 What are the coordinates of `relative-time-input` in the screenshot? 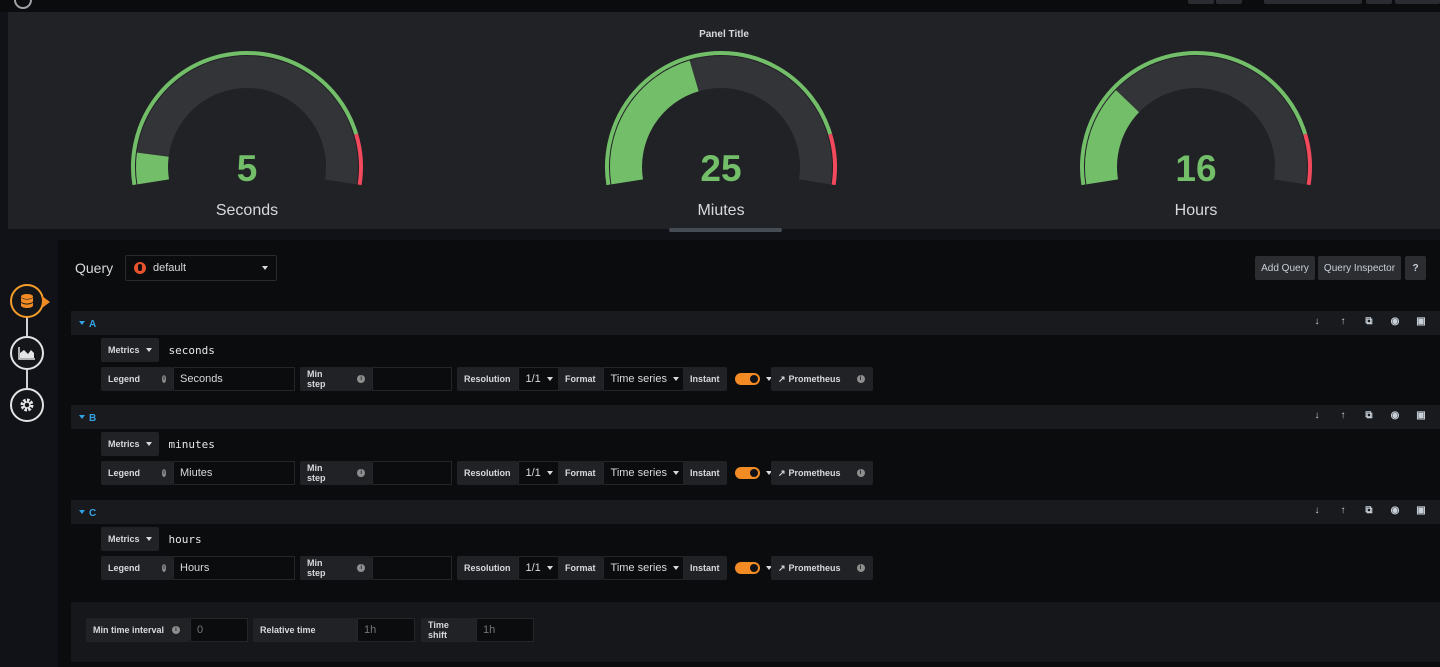 It's located at (386, 630).